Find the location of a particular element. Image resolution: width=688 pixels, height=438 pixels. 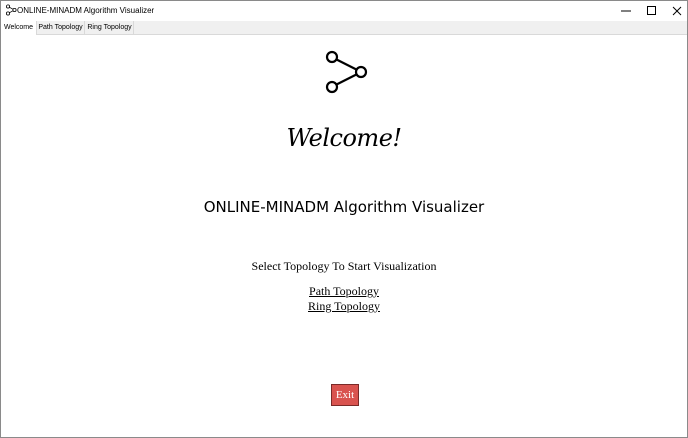

maximize-icon is located at coordinates (651, 10).